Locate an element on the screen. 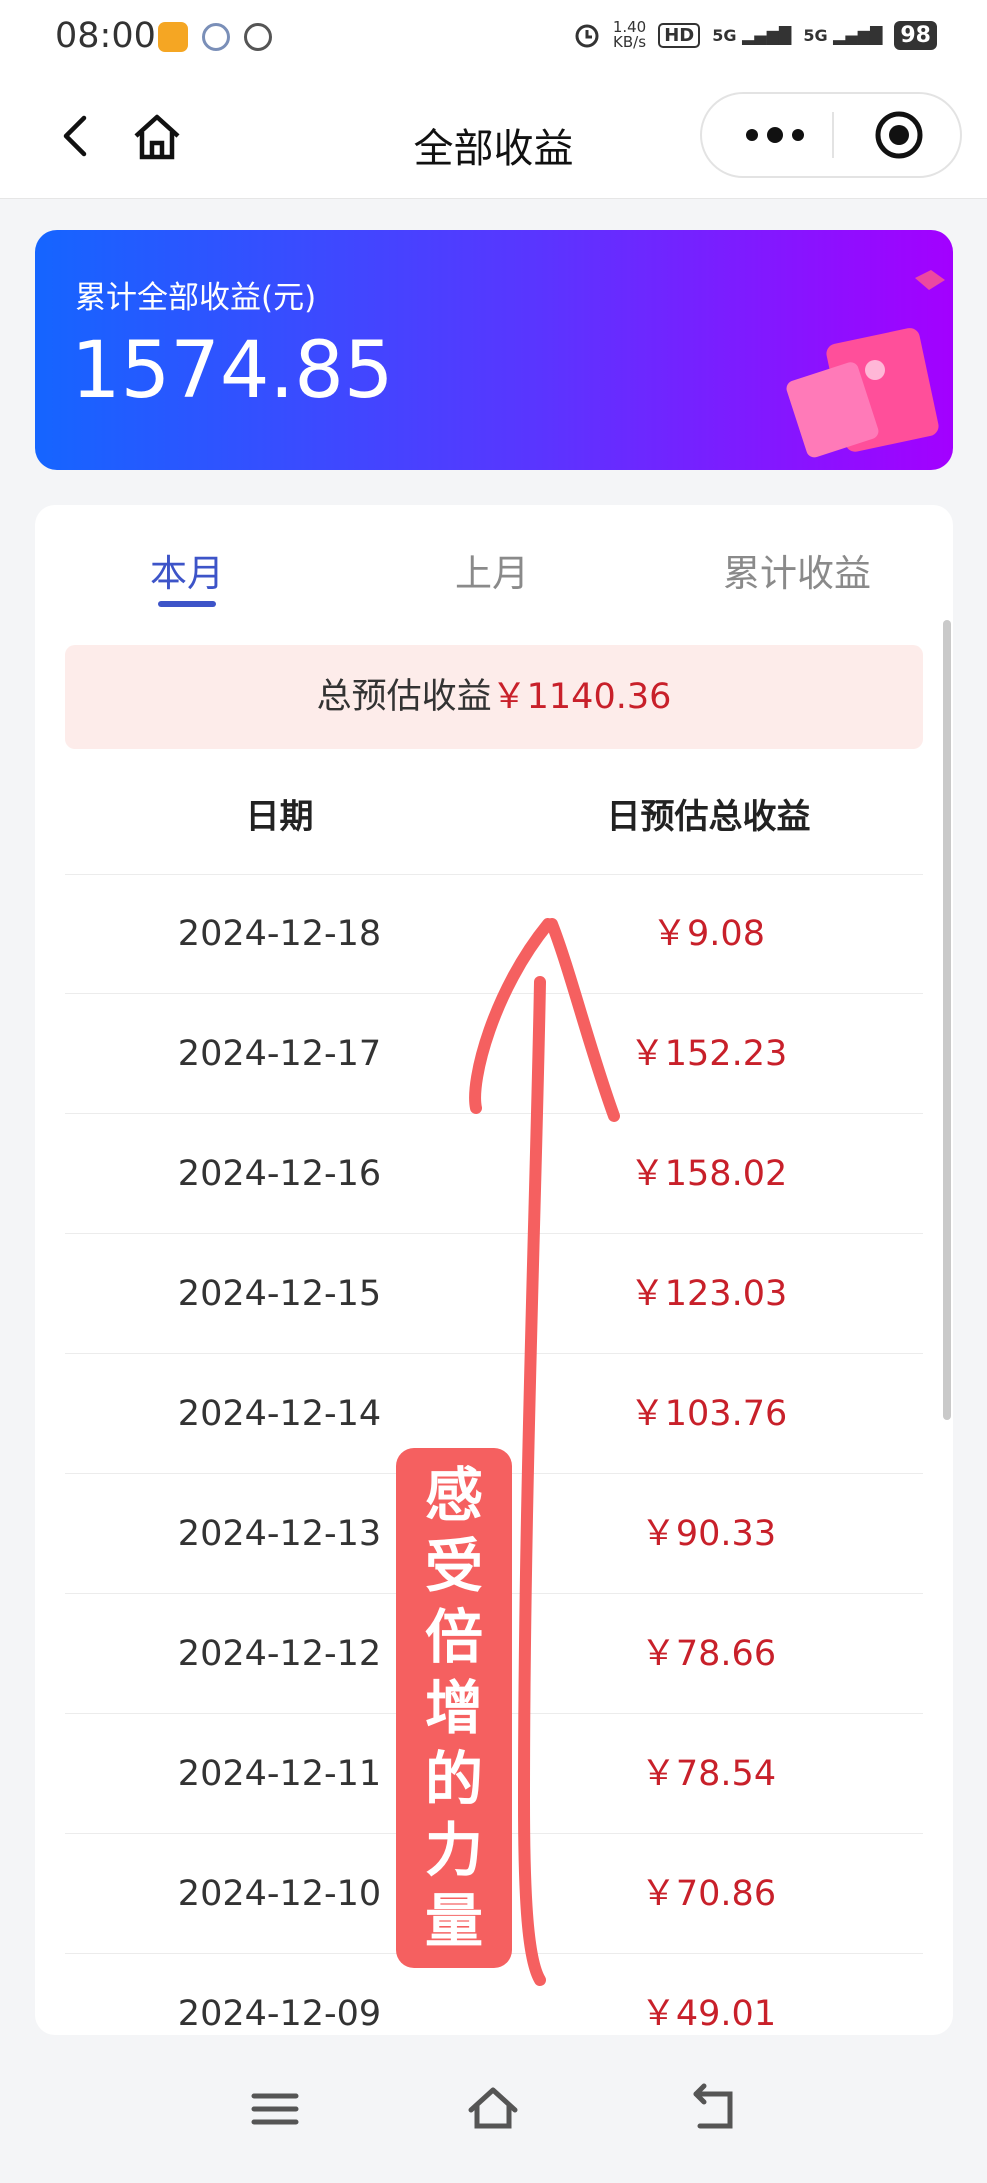  status-indicators: 1.40 KB/s HD 5G ▂▄▆█ 5G ▂▄▆█ 98 is located at coordinates (755, 35).